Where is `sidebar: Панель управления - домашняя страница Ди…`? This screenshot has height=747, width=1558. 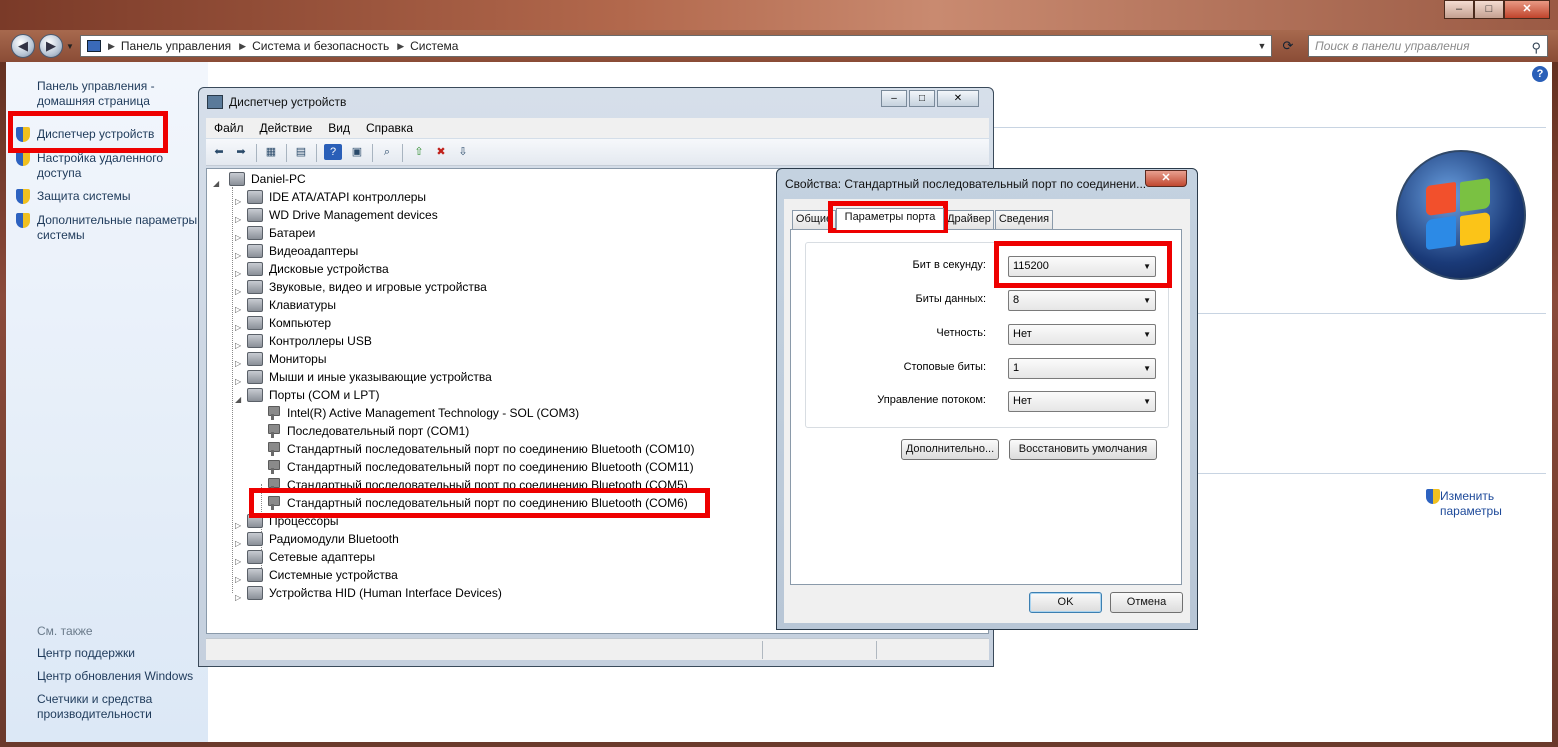
sidebar: Панель управления - домашняя страница Ди… is located at coordinates (107, 402).